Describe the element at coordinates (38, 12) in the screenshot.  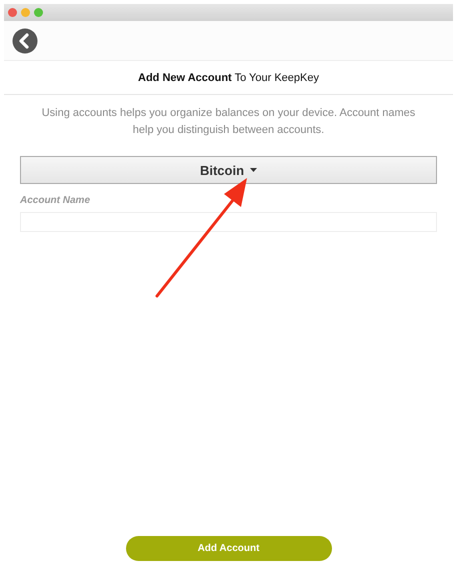
I see `zoom-button` at that location.